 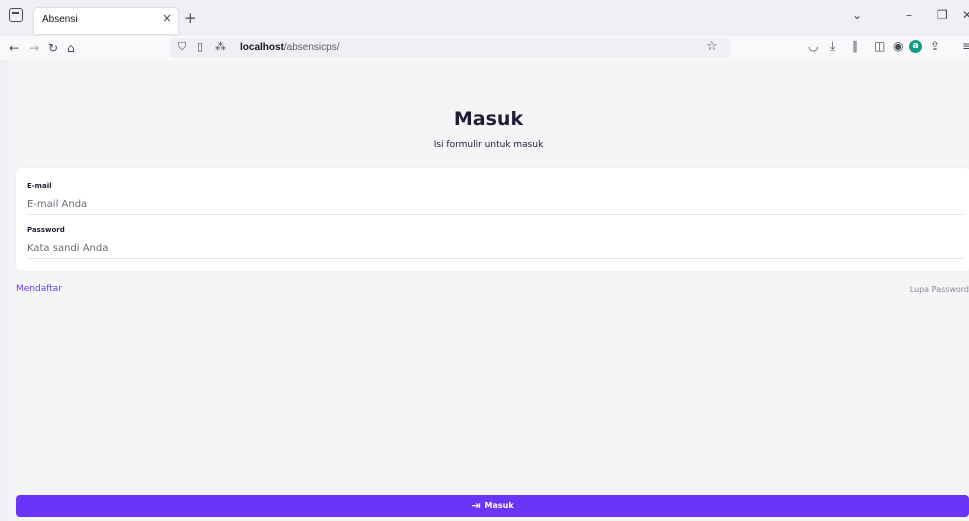 I want to click on page-subtitle: Isi formulir untuk masuk, so click(x=488, y=145).